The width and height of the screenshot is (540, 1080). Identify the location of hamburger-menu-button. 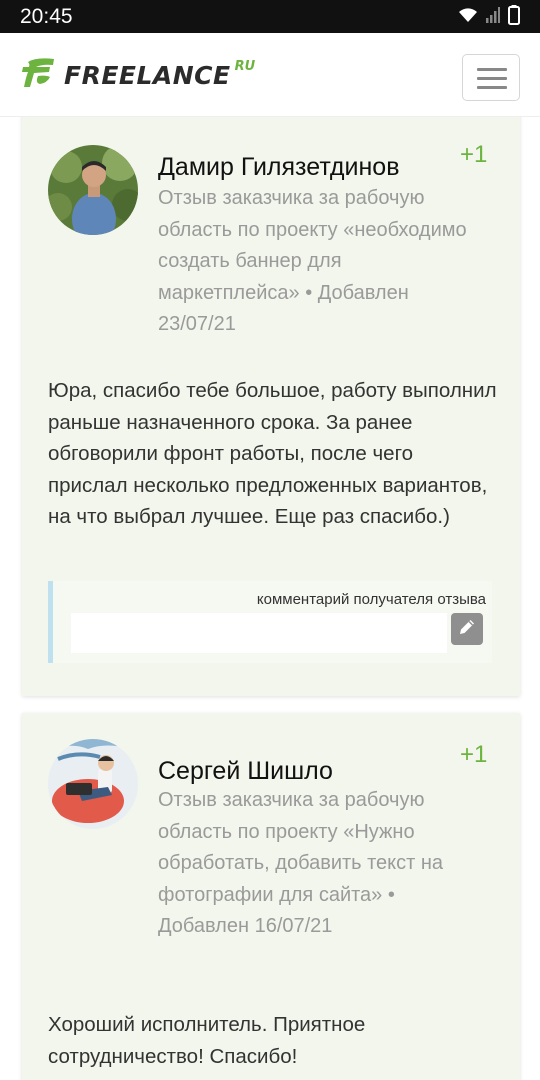
(491, 77).